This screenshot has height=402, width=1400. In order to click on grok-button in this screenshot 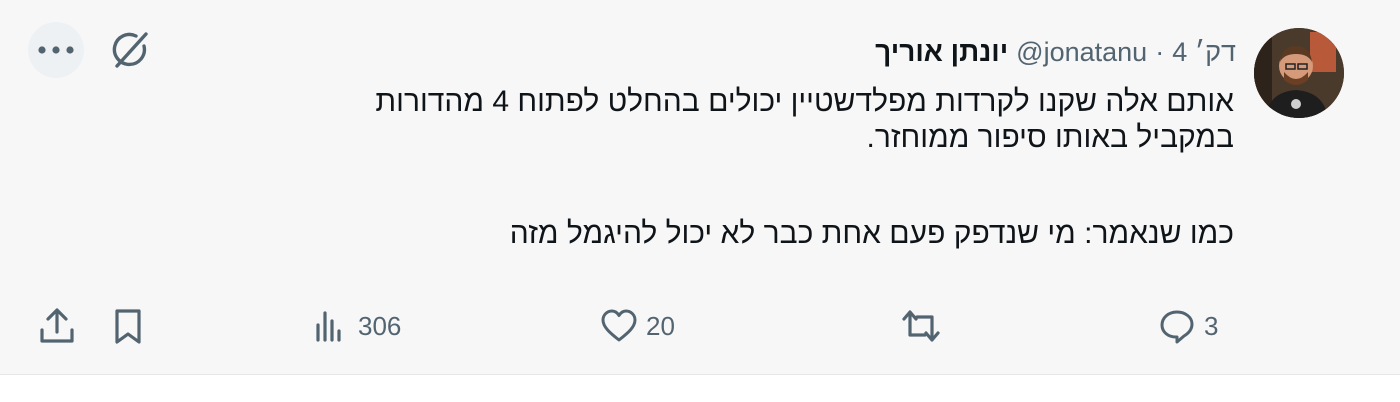, I will do `click(130, 50)`.